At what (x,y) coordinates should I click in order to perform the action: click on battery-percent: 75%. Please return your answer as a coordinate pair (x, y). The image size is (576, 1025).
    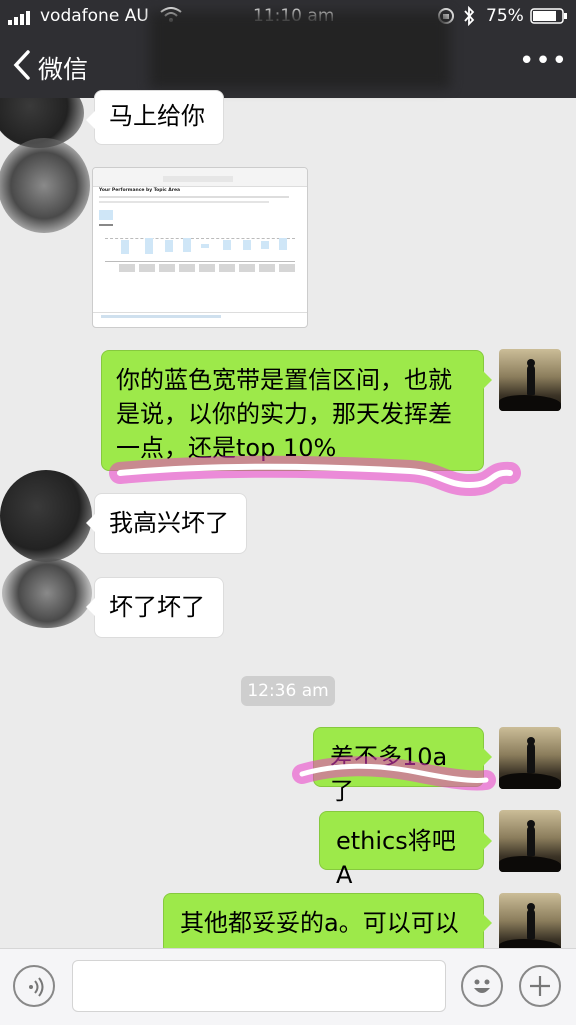
    Looking at the image, I should click on (505, 16).